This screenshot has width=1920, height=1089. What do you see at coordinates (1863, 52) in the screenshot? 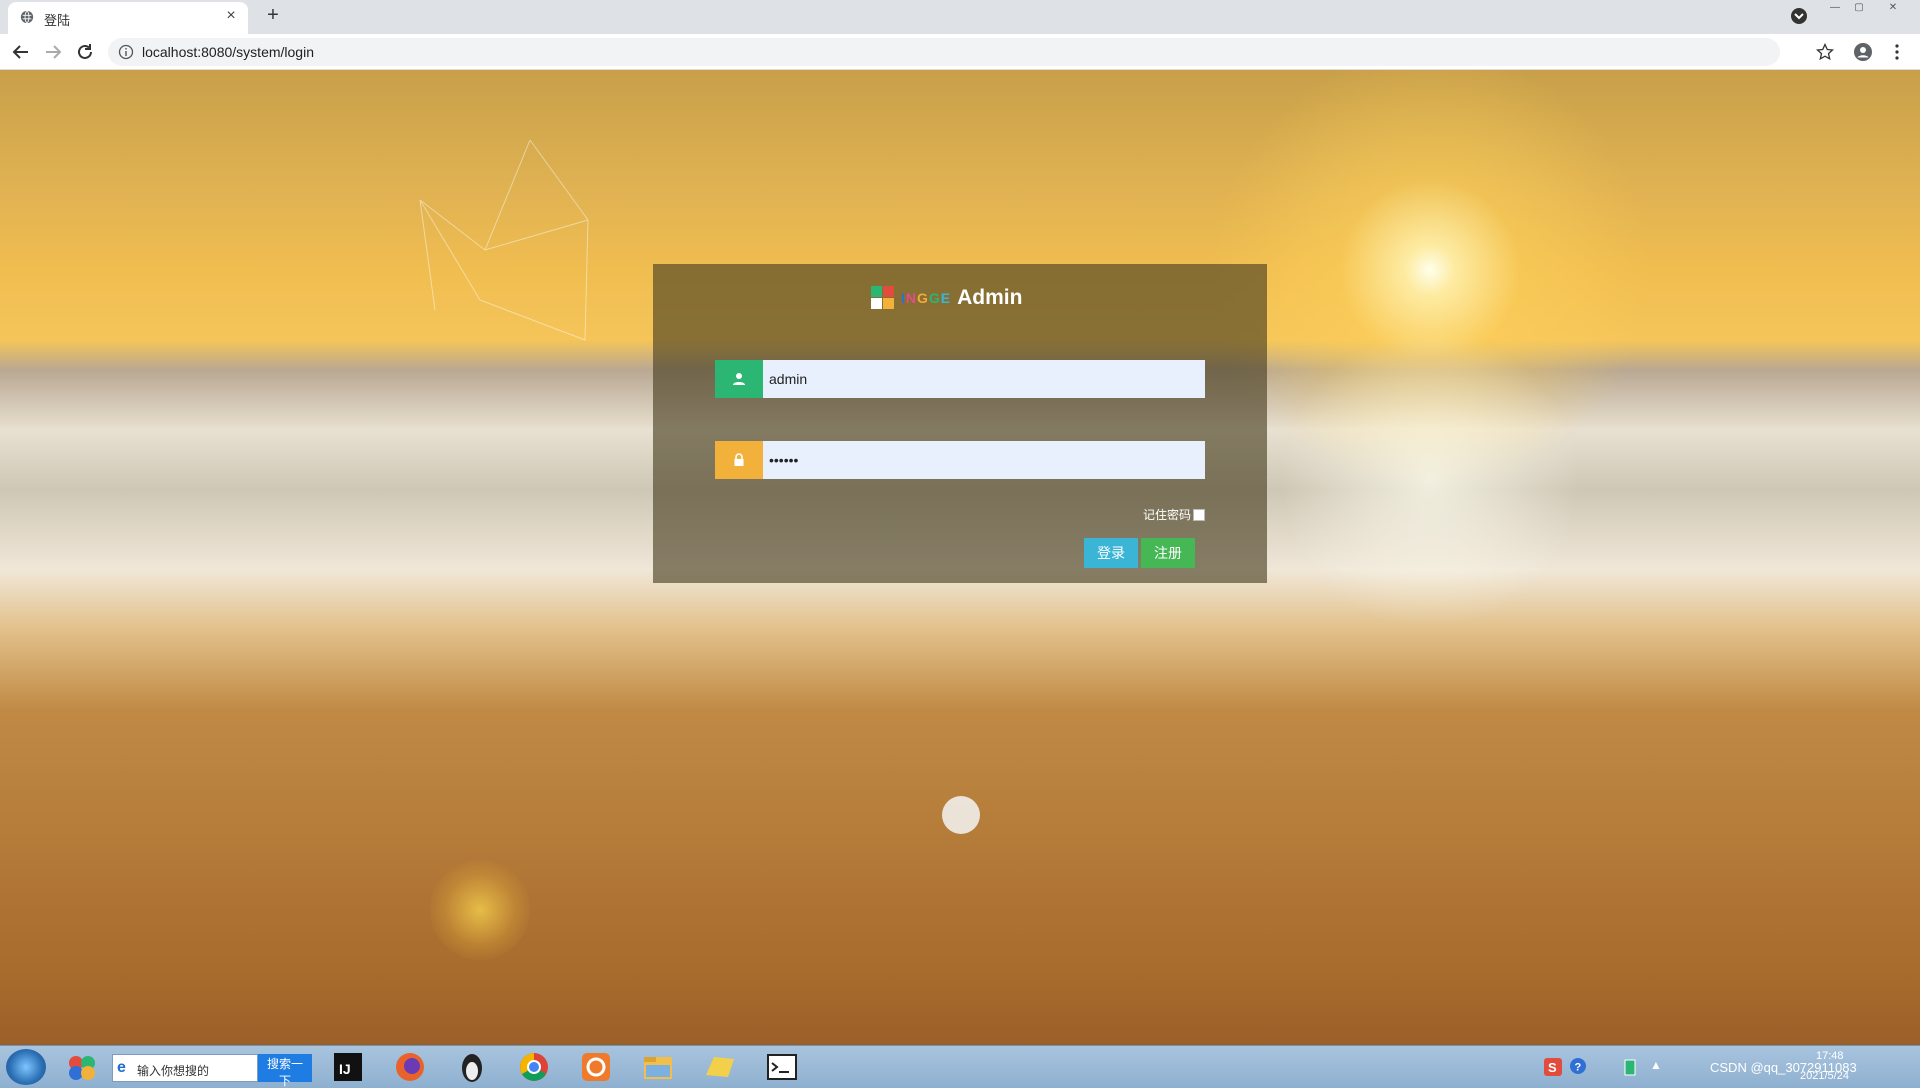
I see `profile-icon` at bounding box center [1863, 52].